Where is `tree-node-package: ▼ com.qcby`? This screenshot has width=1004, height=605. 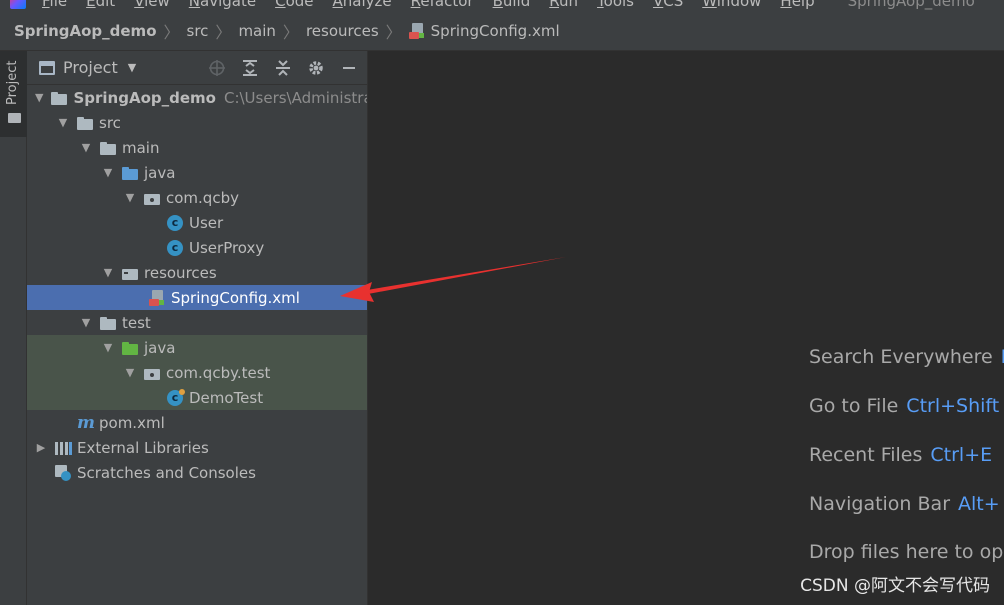
tree-node-package: ▼ com.qcby is located at coordinates (197, 197).